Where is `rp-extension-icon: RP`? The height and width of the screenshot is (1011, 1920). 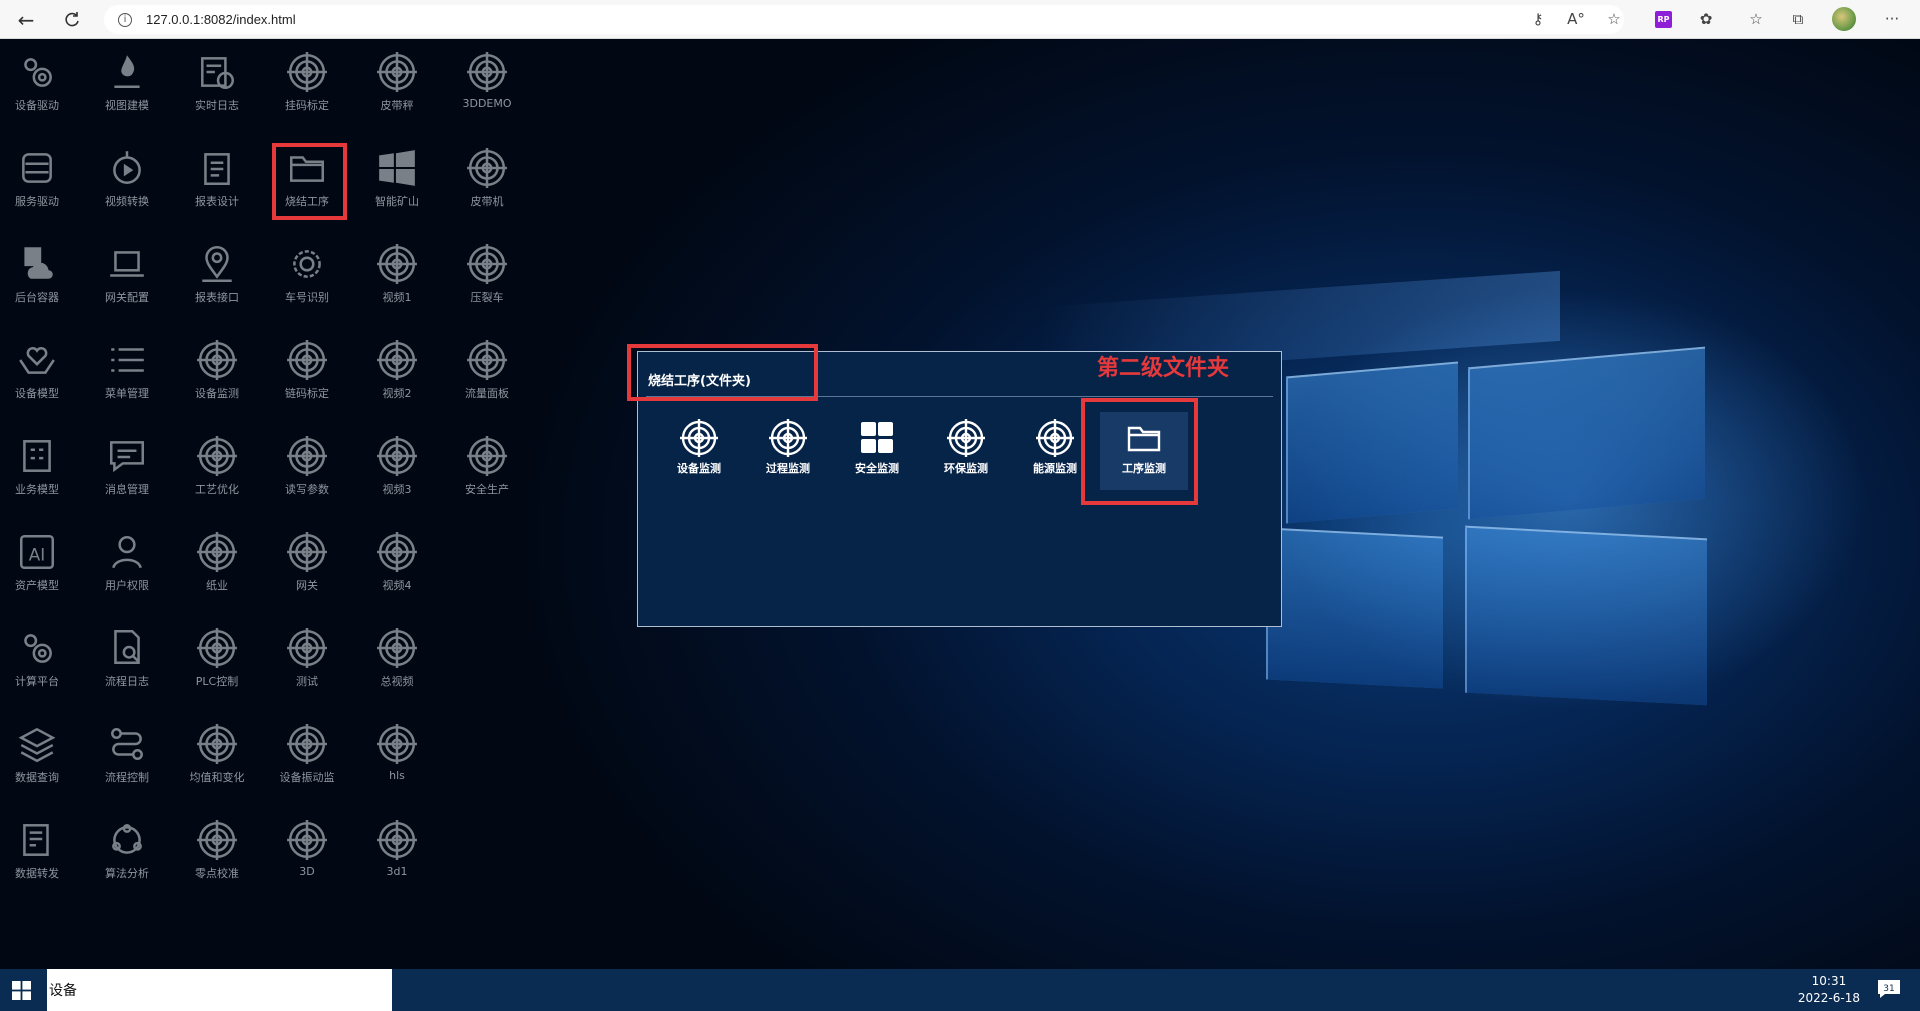
rp-extension-icon: RP is located at coordinates (1663, 19).